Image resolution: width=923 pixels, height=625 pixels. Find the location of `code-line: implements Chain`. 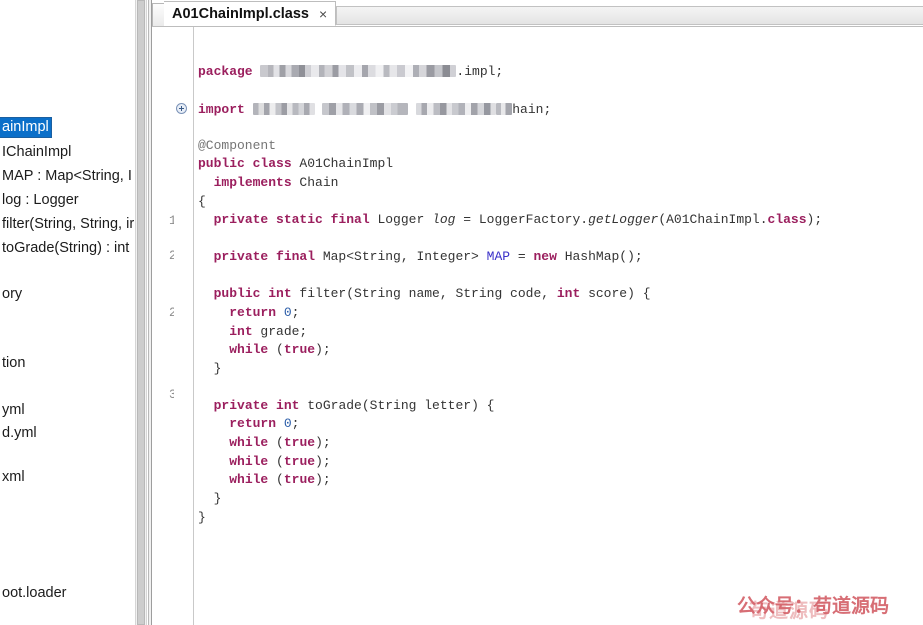

code-line: implements Chain is located at coordinates (268, 182).